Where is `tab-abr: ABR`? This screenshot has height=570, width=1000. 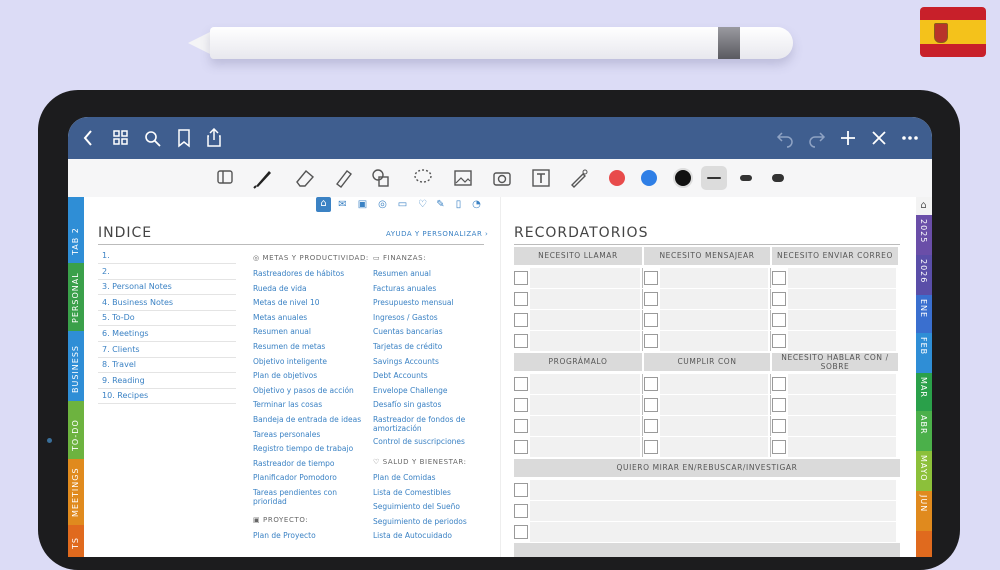 tab-abr: ABR is located at coordinates (924, 431).